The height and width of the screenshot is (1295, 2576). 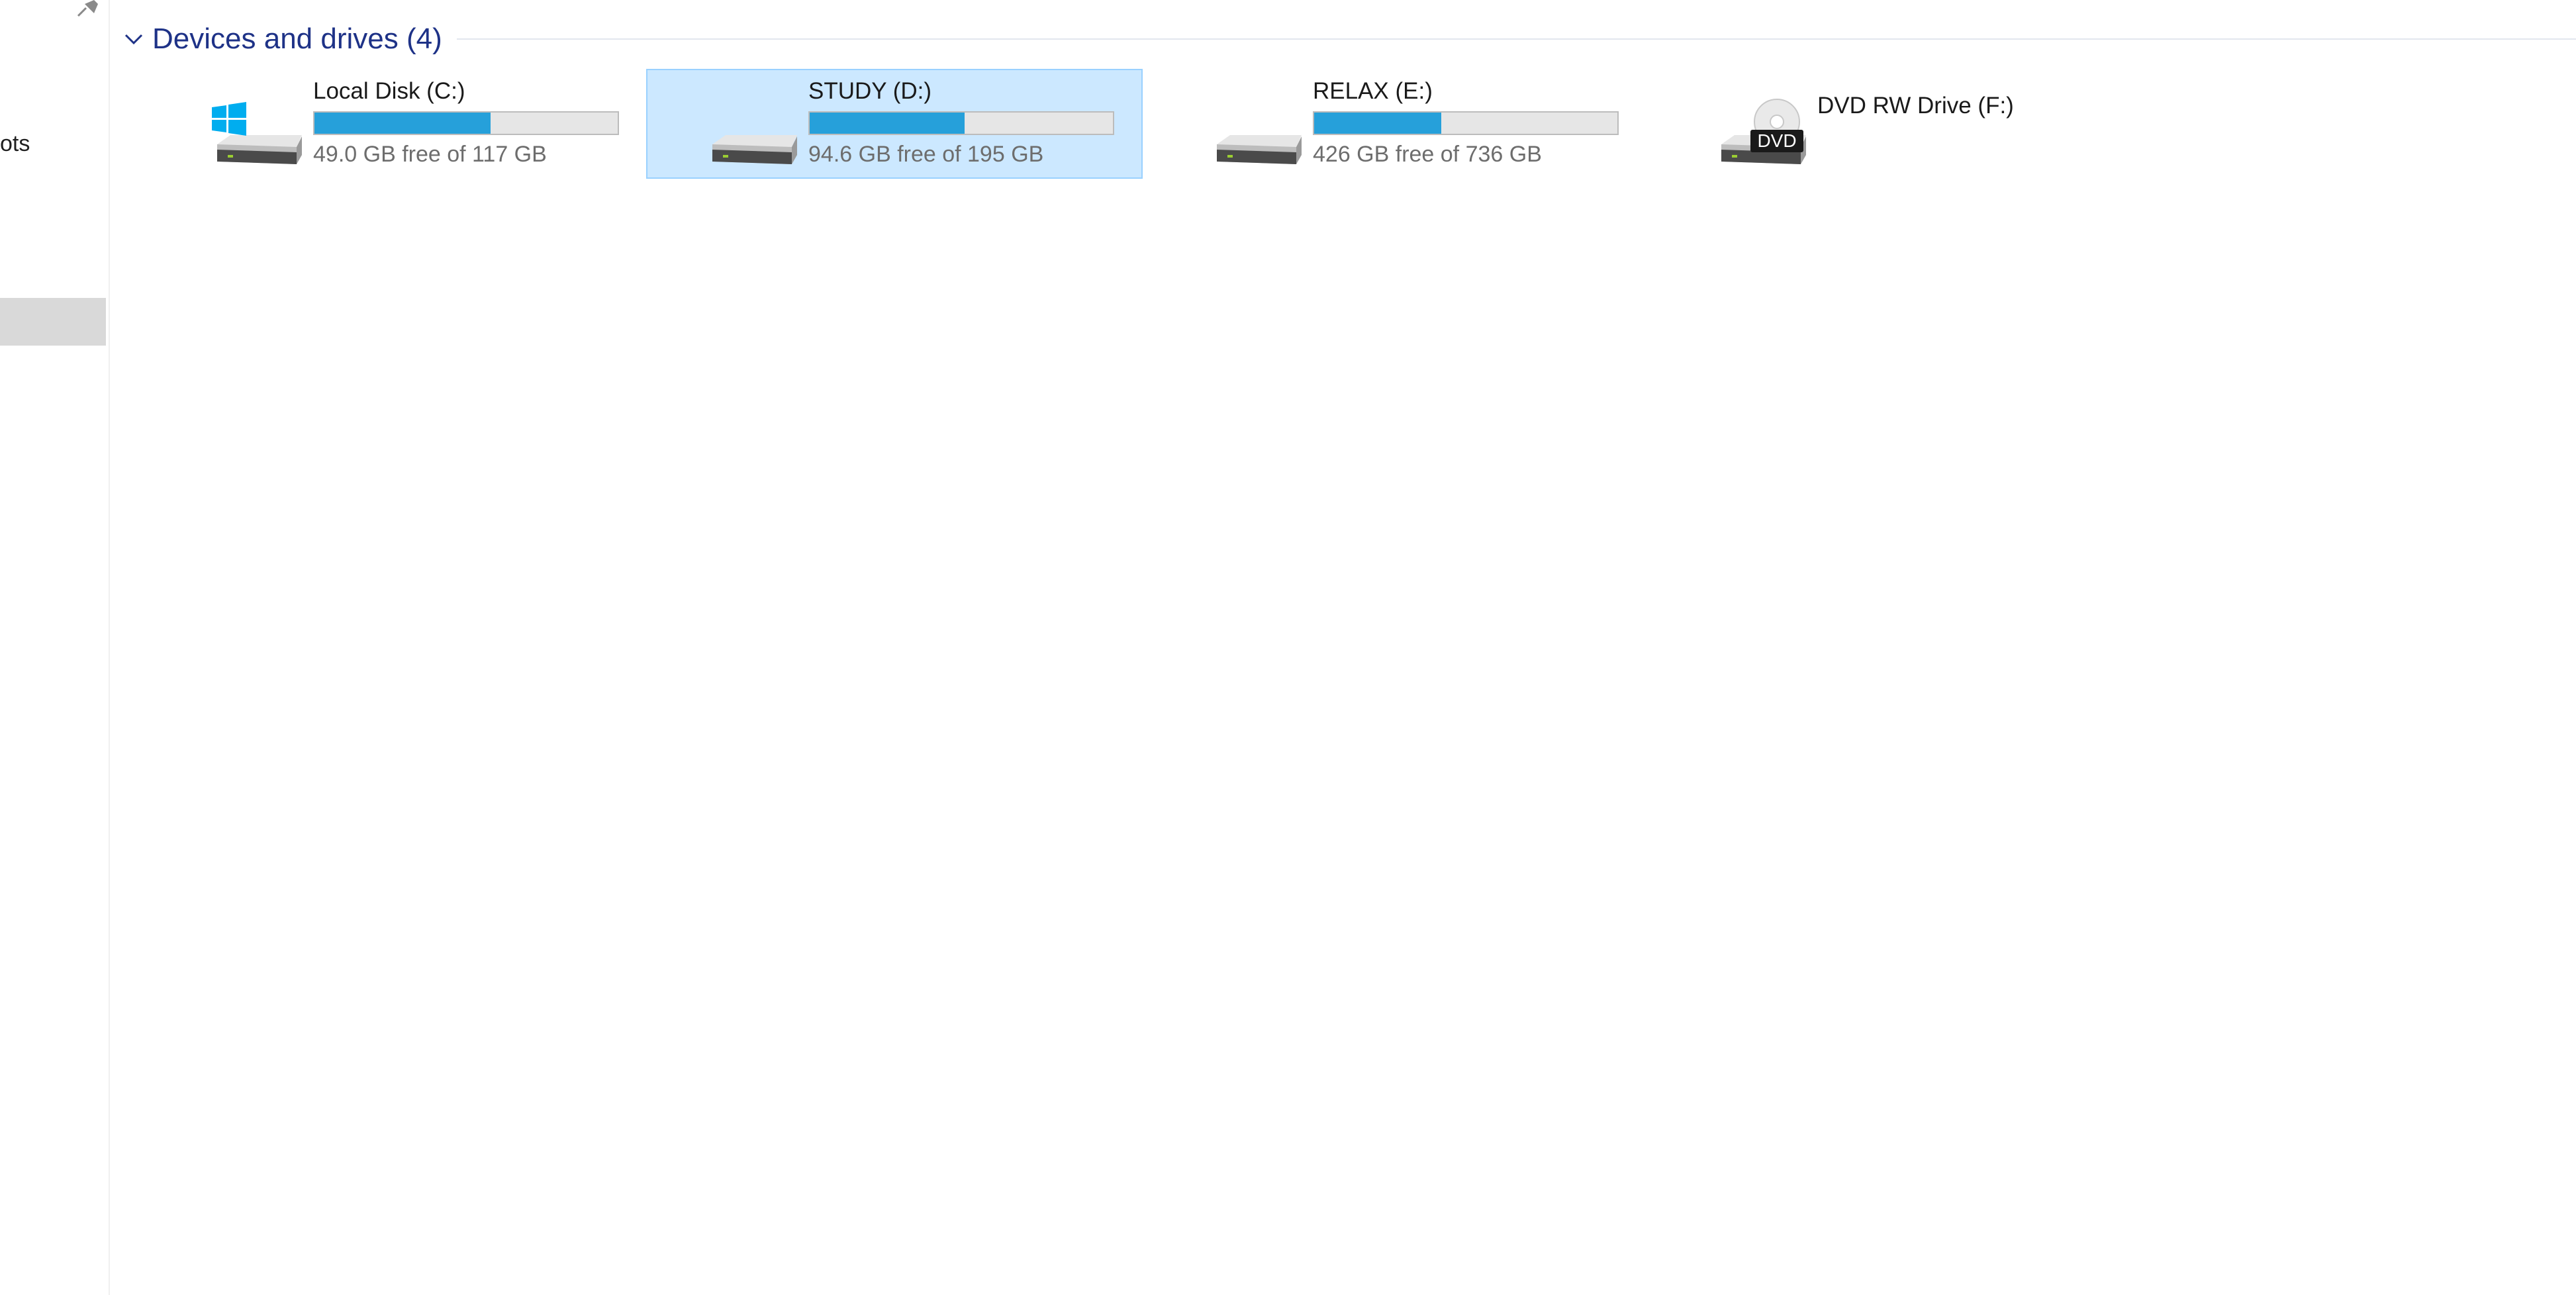 I want to click on dvd-badge-text: DVD, so click(x=1777, y=140).